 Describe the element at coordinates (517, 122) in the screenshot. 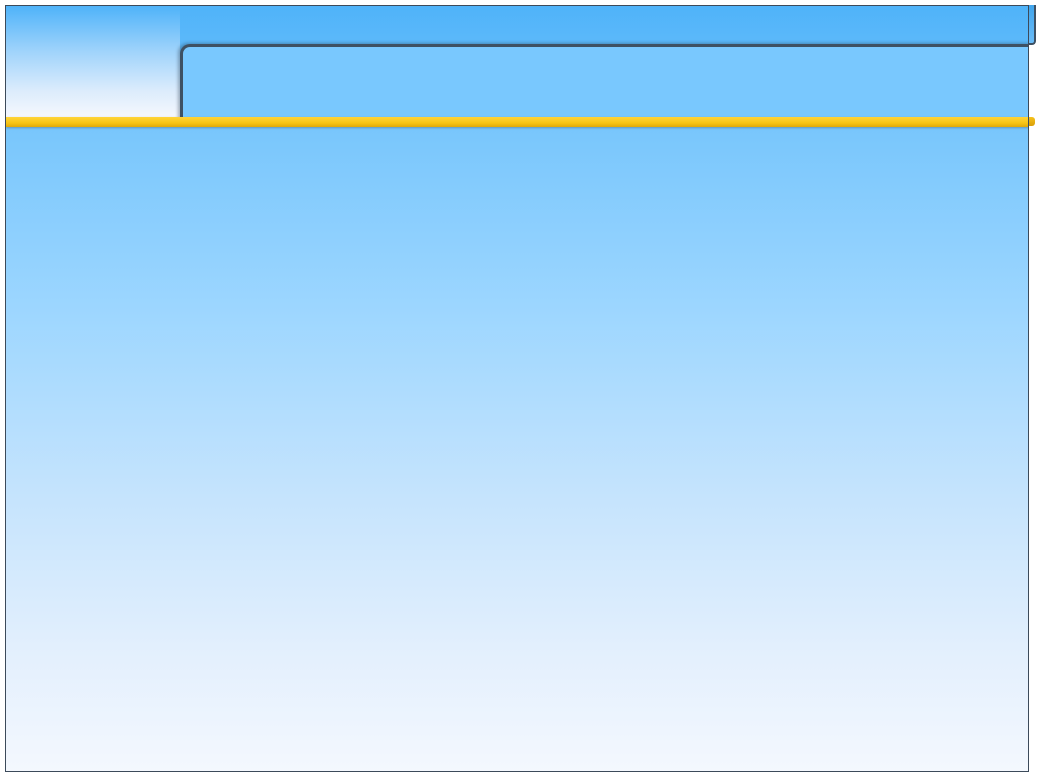

I see `accent-bar` at that location.